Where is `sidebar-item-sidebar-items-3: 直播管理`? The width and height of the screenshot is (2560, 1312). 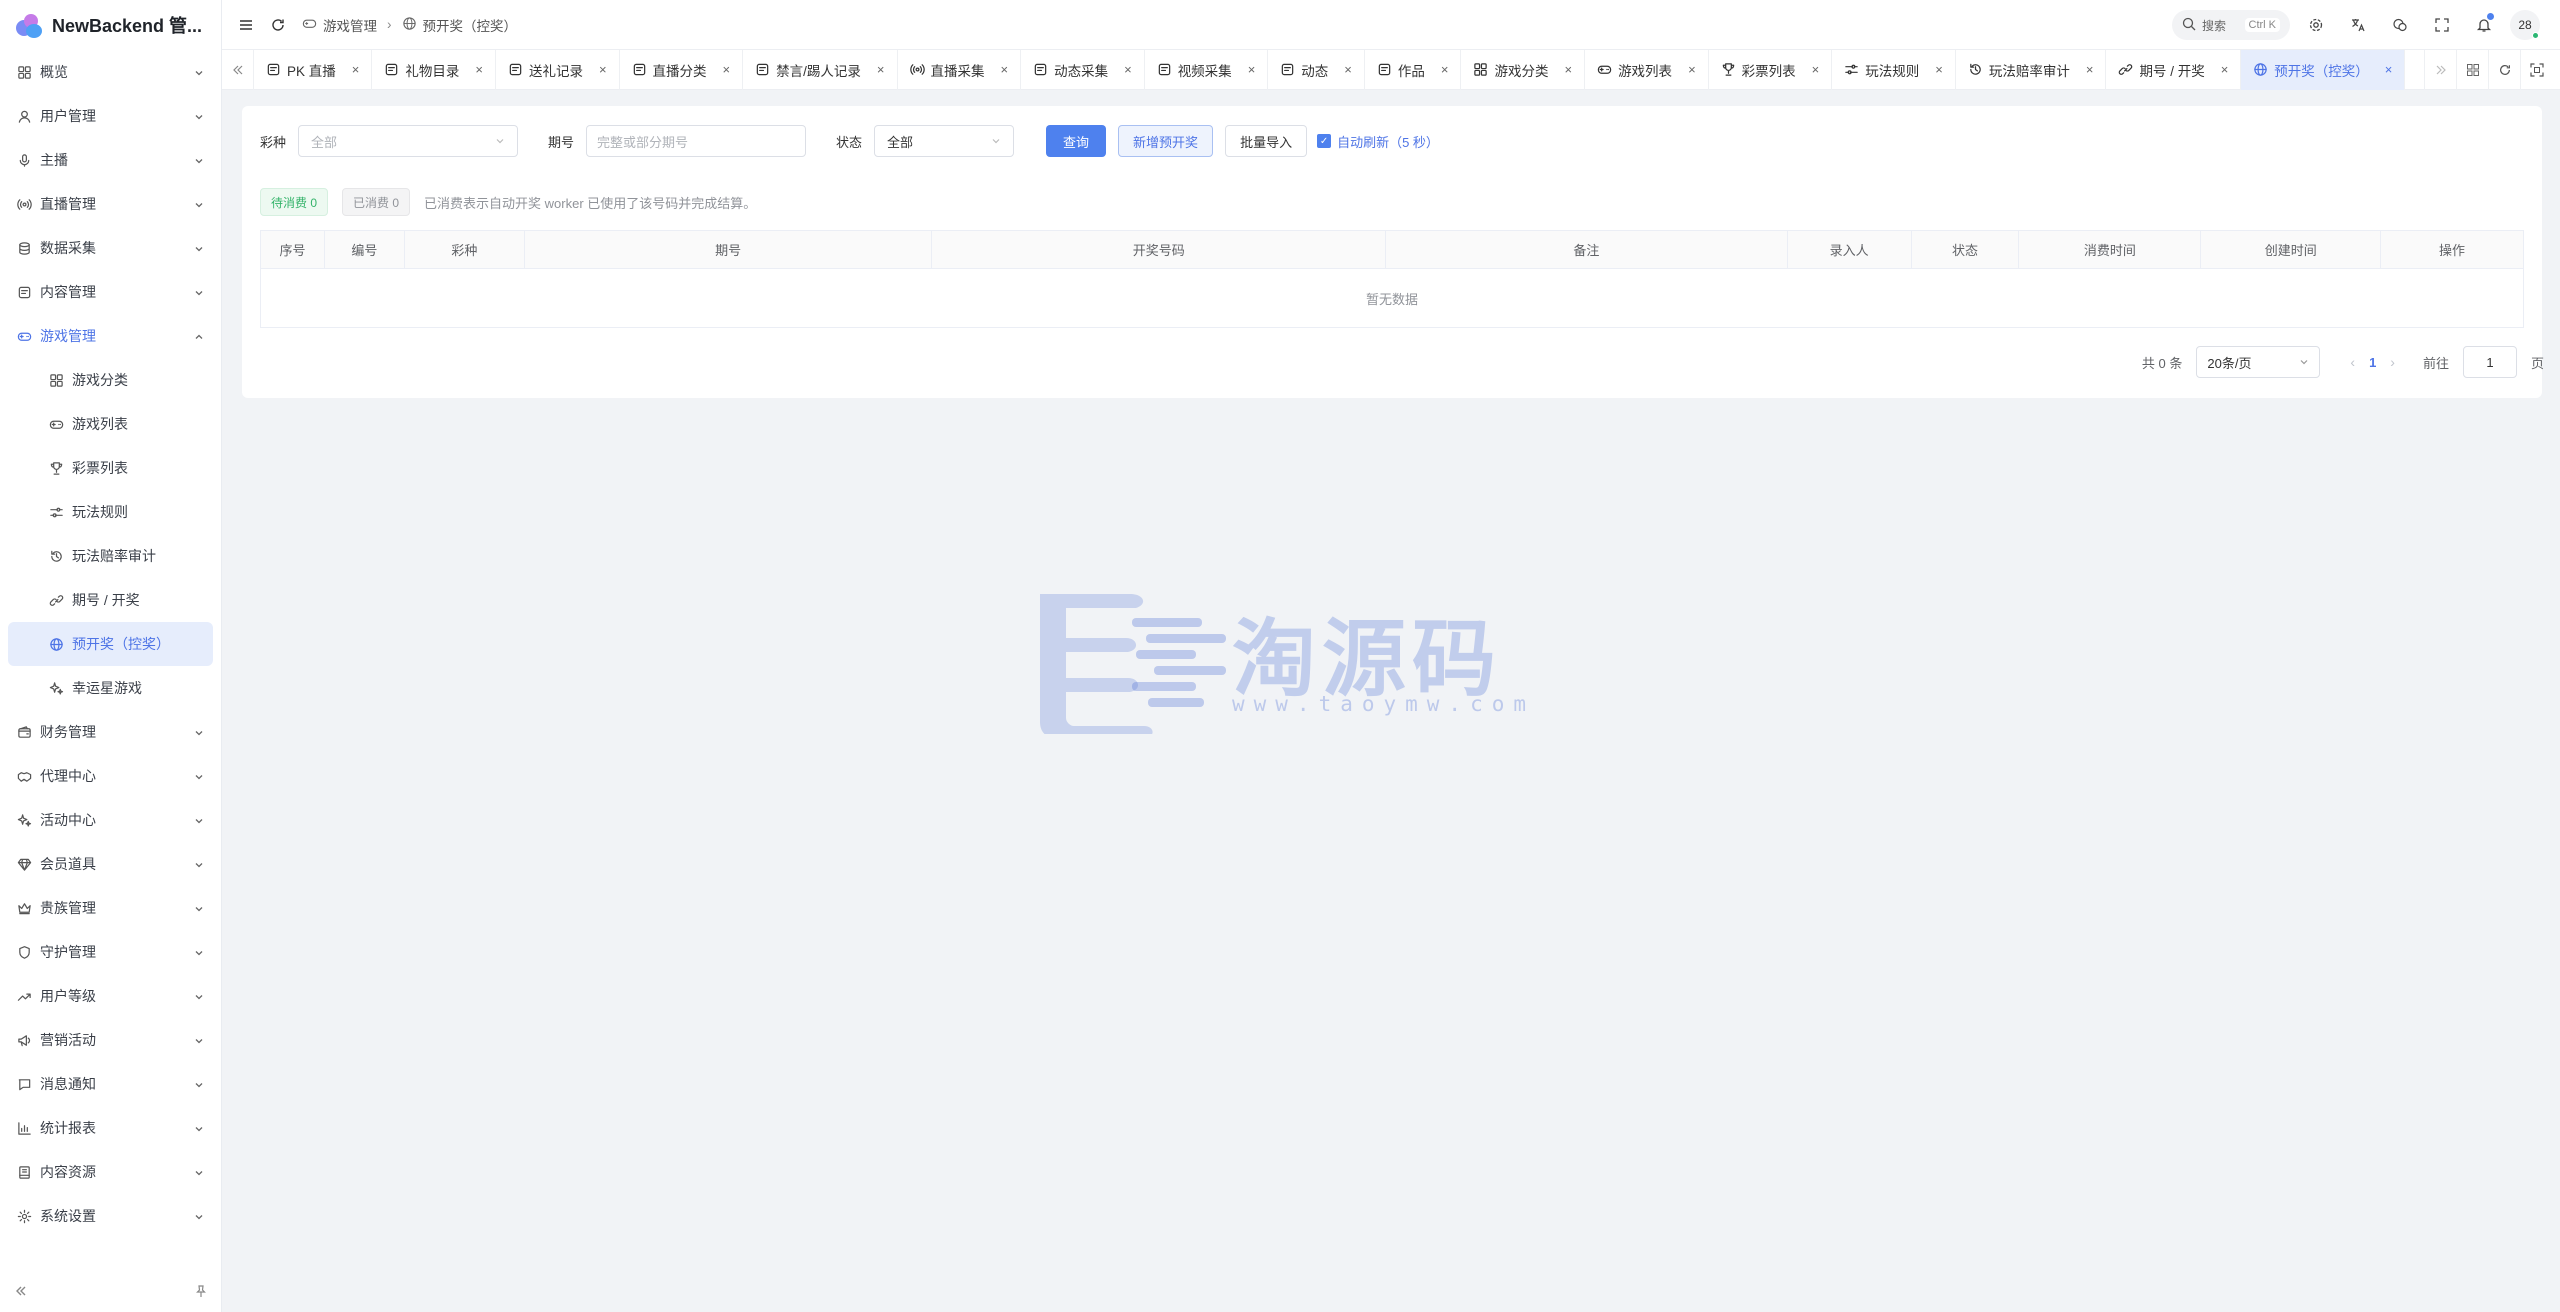 sidebar-item-sidebar-items-3: 直播管理 is located at coordinates (110, 204).